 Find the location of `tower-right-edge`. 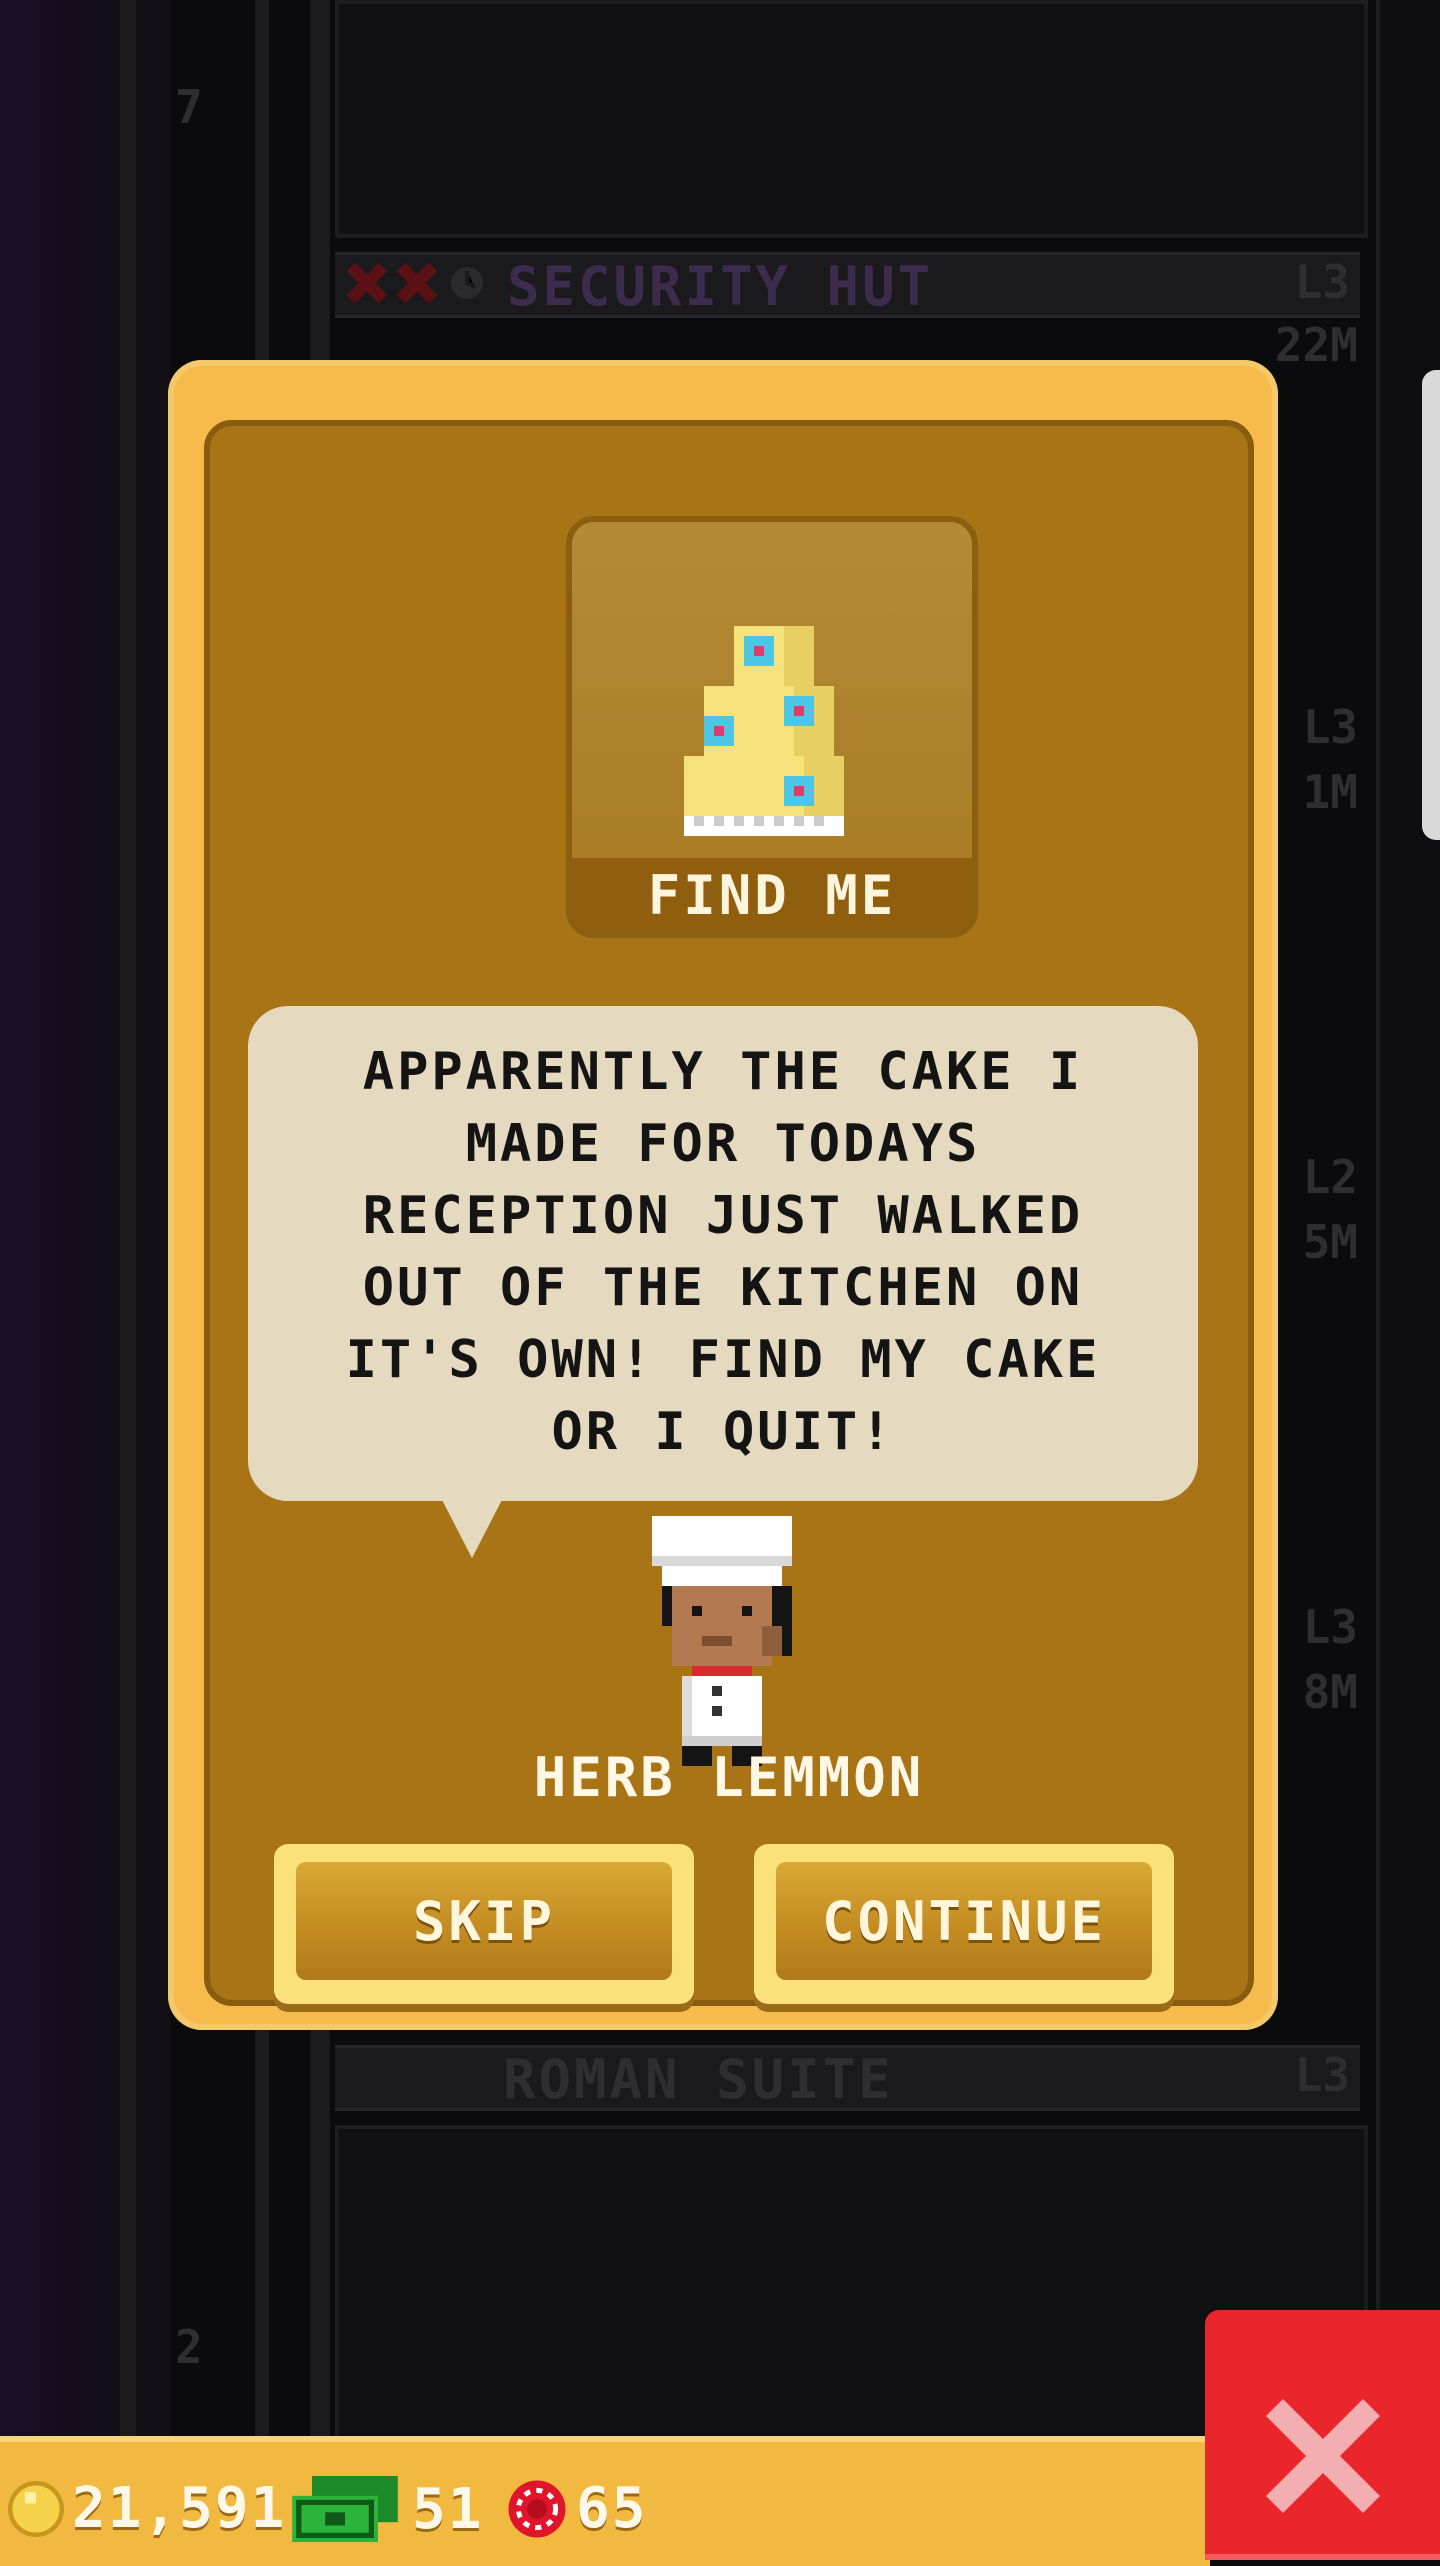

tower-right-edge is located at coordinates (1408, 1220).